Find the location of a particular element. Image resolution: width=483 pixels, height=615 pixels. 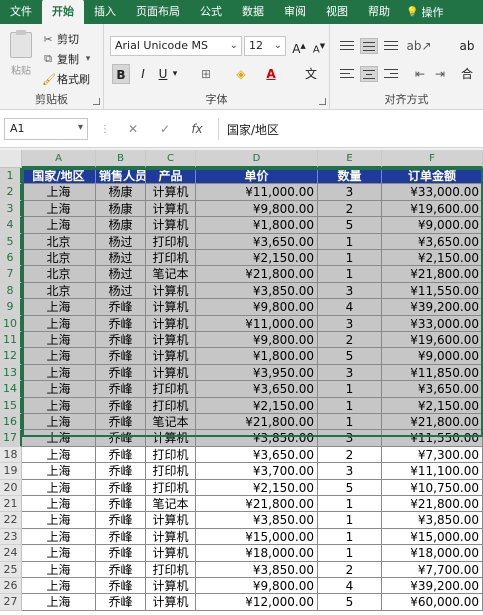

cell-d: ¥9,800.00 is located at coordinates (257, 209).